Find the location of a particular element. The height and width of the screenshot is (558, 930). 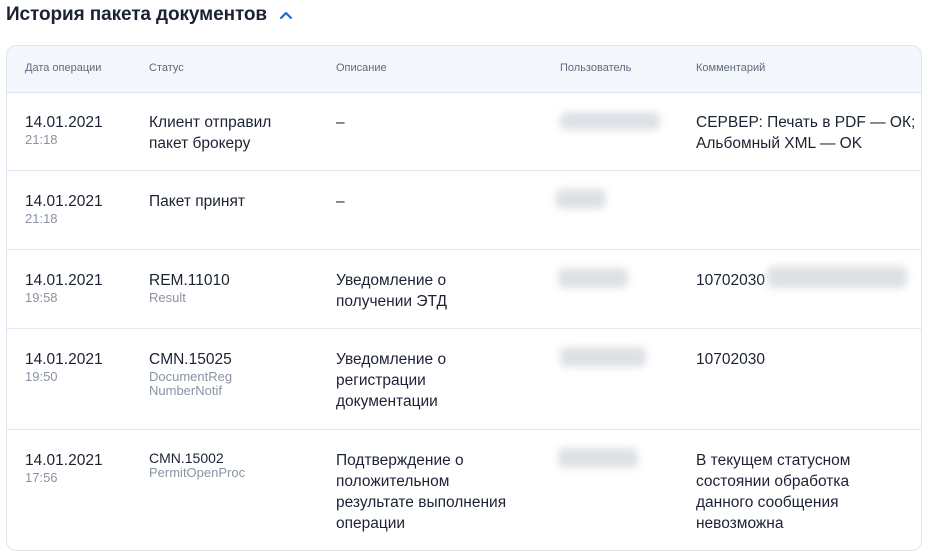

row-date-cell: 14.01.2021 17:56 is located at coordinates (64, 467).